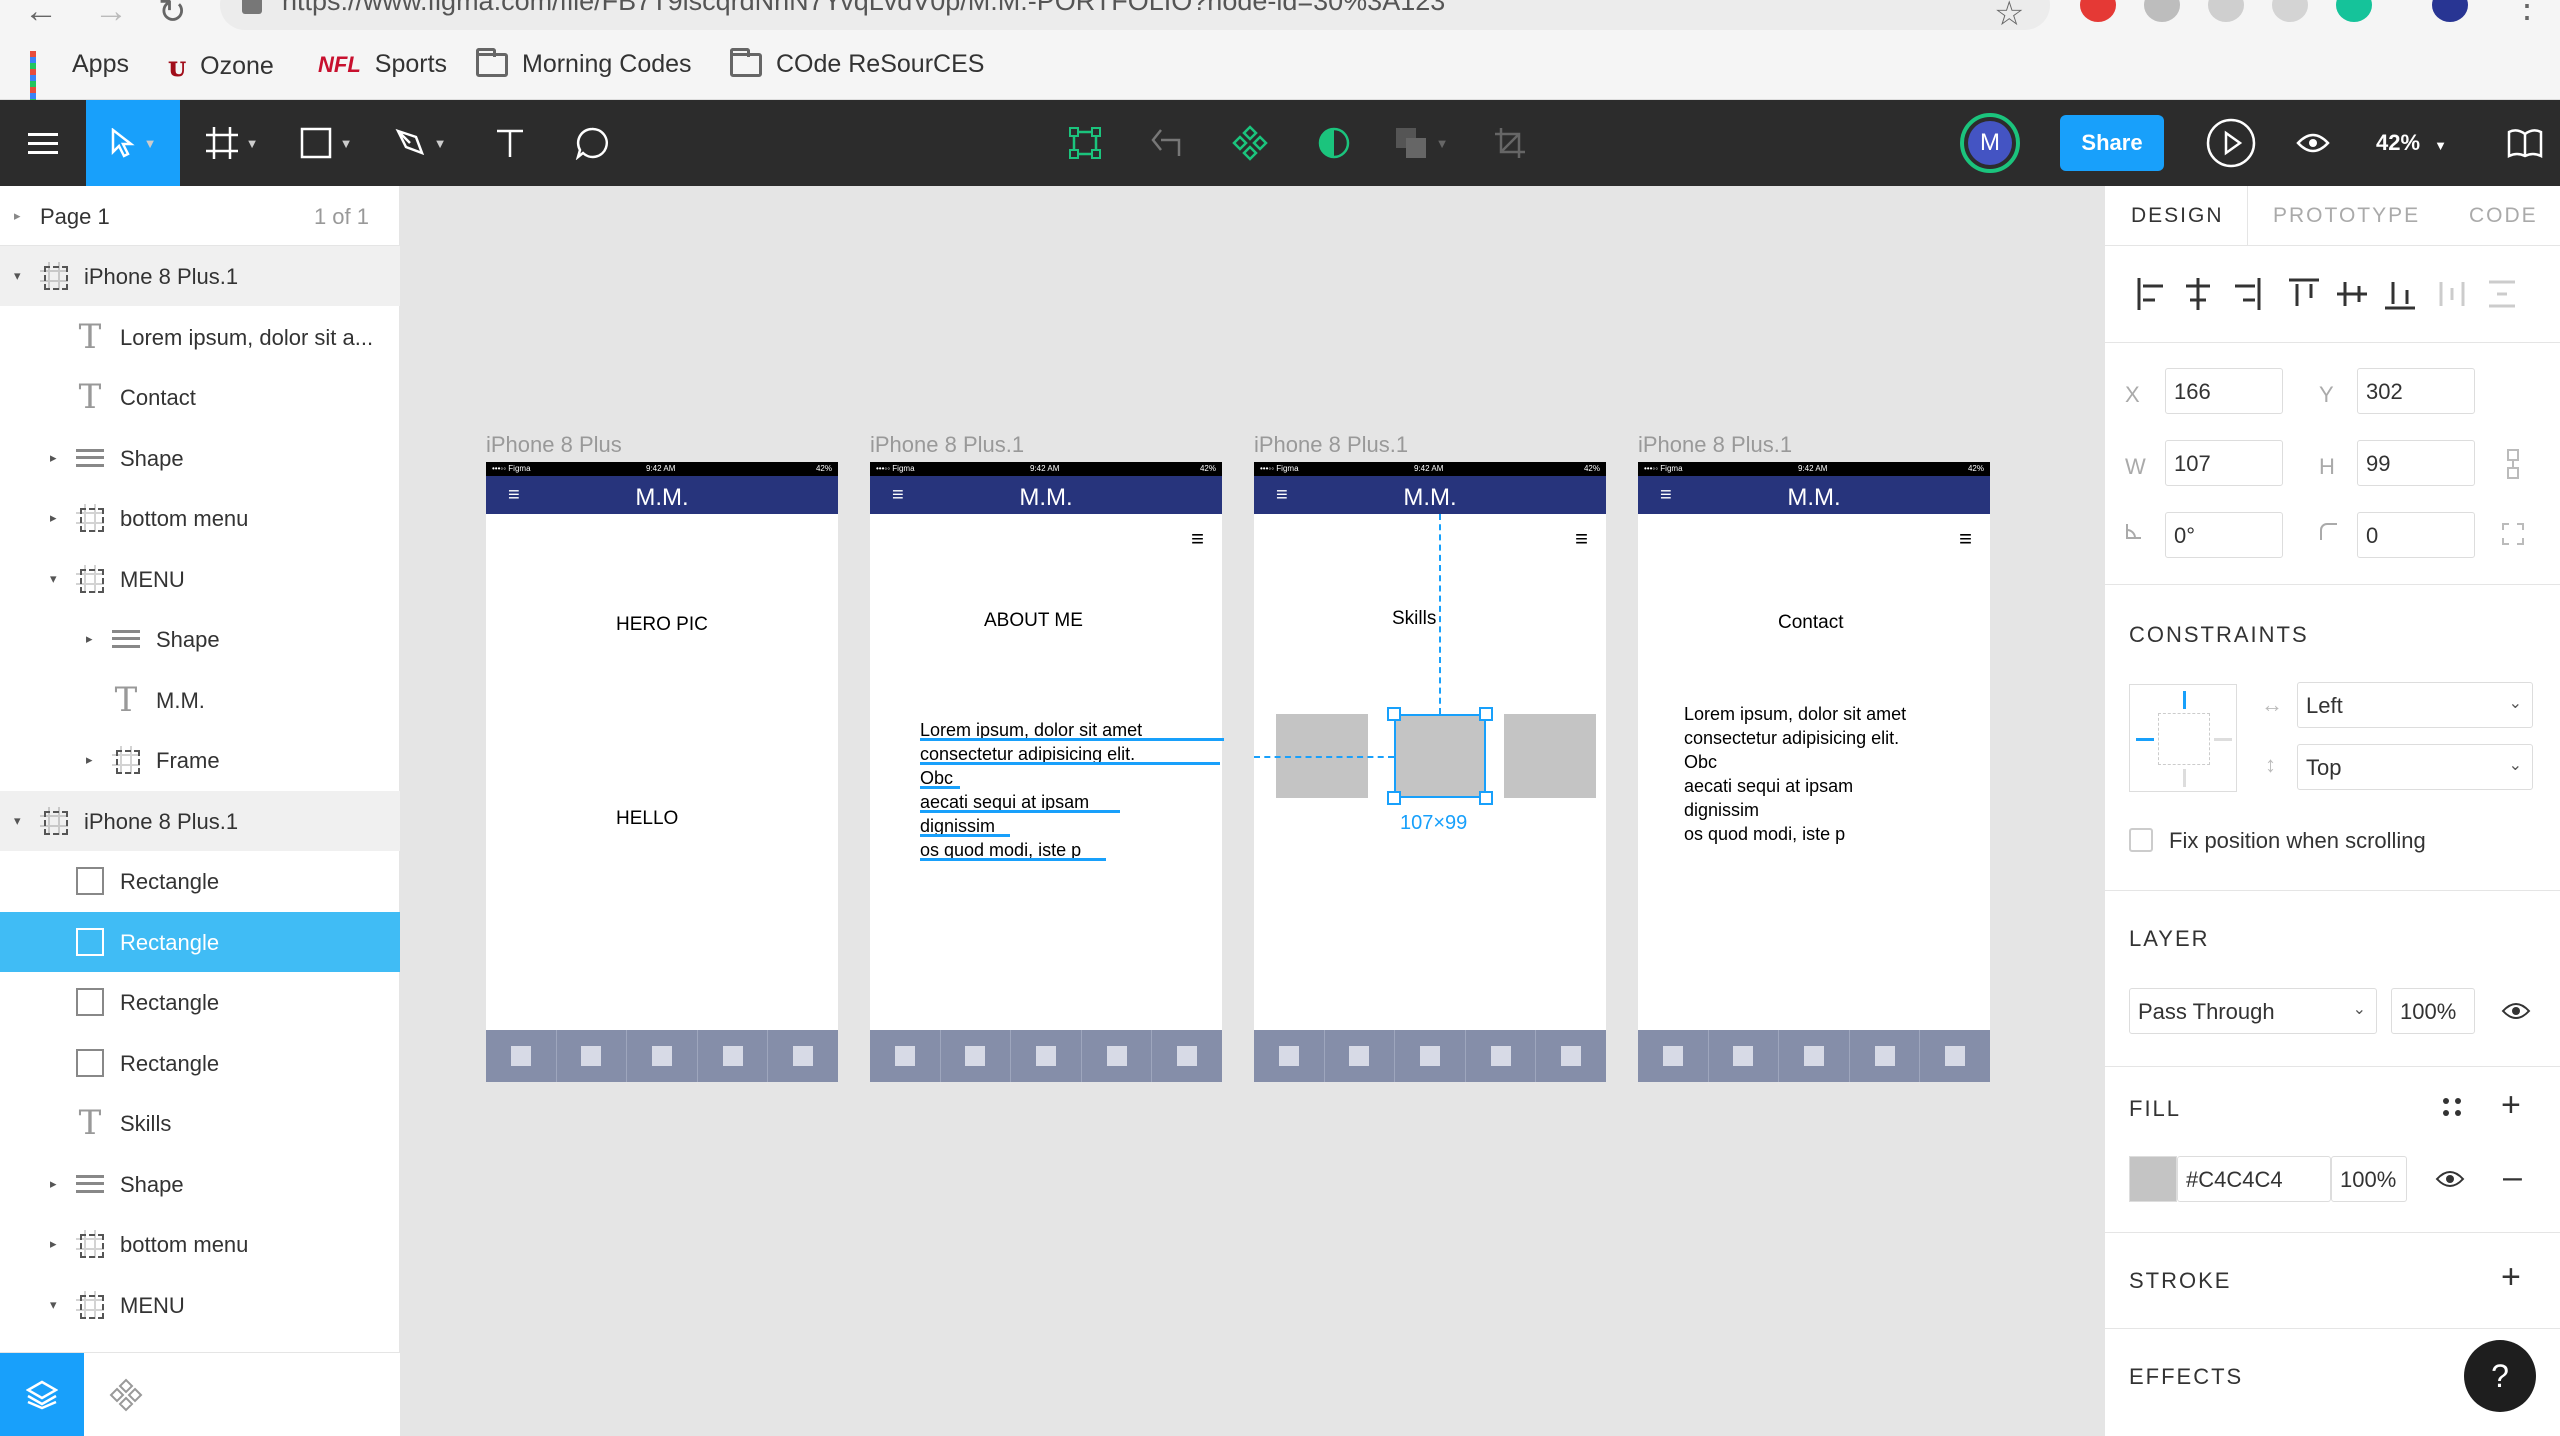 This screenshot has width=2560, height=1436. I want to click on move-tool-button: ▼, so click(133, 143).